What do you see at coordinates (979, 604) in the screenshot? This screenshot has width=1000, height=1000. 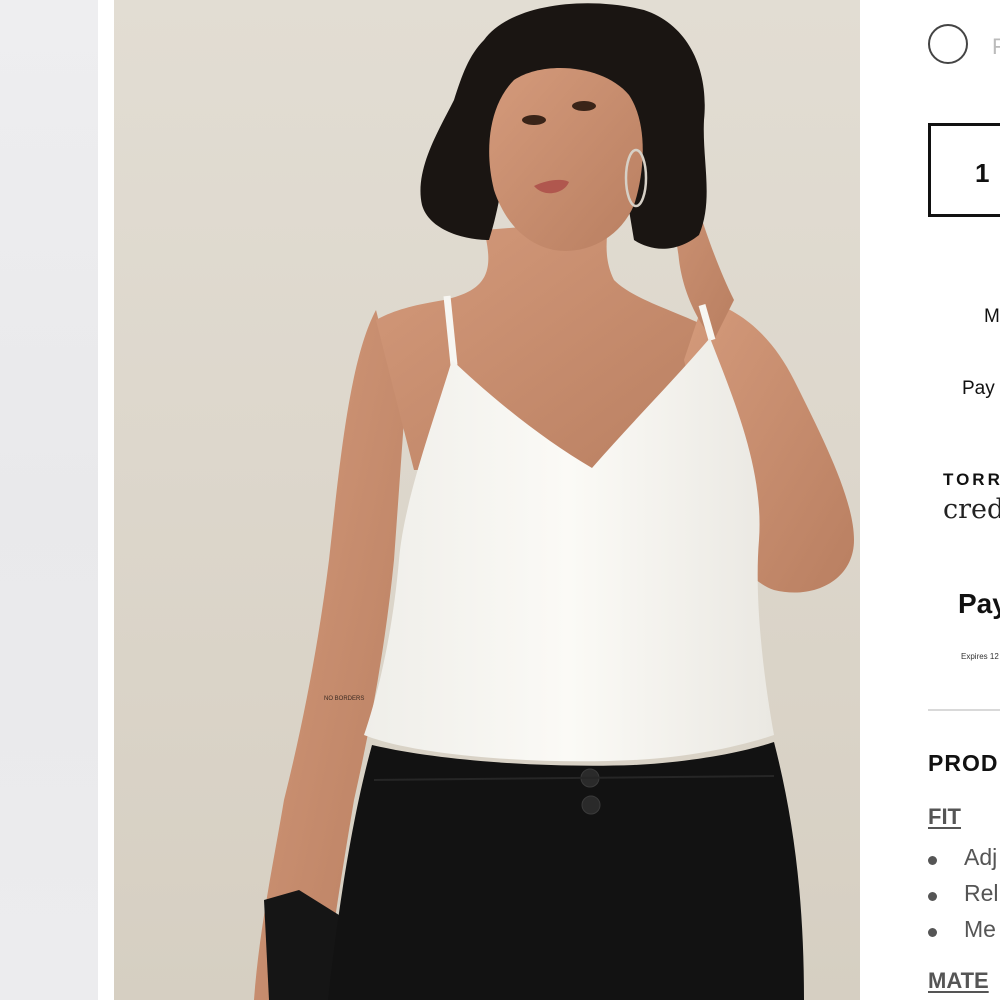 I see `paypal-offer-logo: Pay` at bounding box center [979, 604].